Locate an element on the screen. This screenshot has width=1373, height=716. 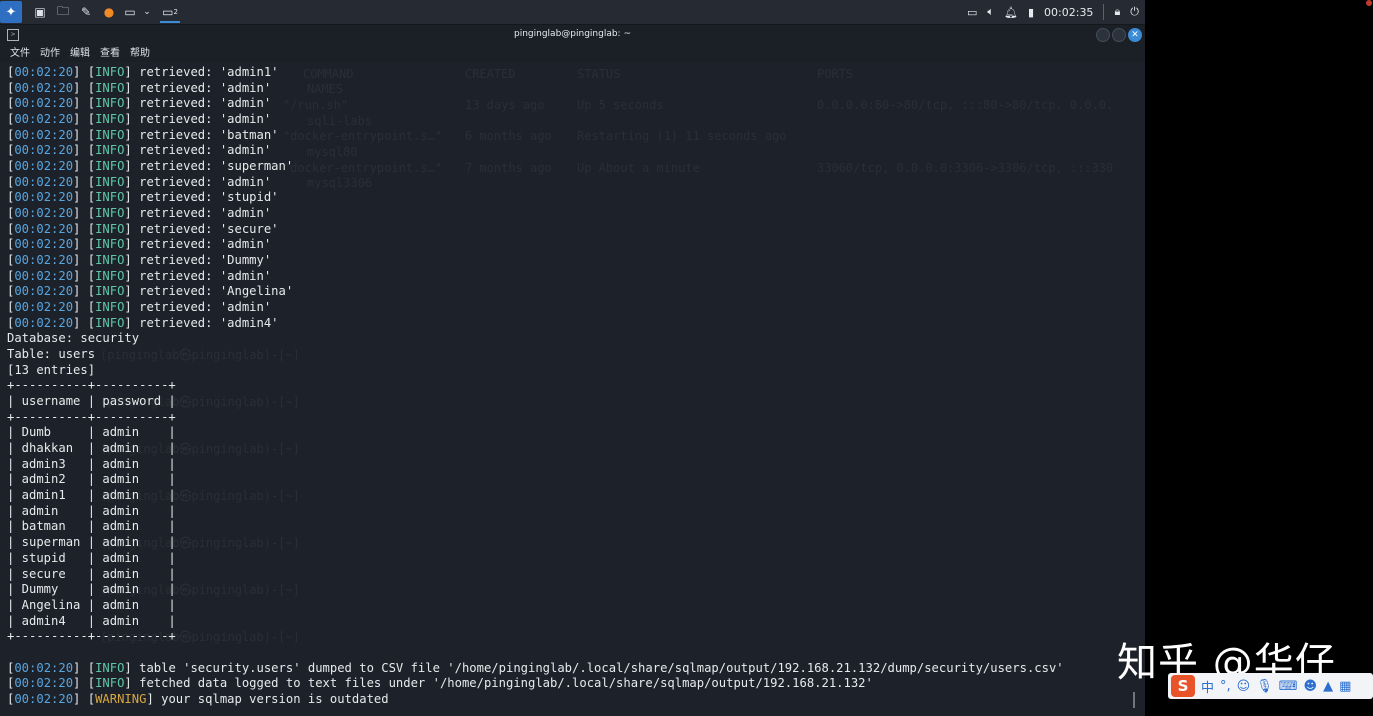
kali-menu-icon: ✦ is located at coordinates (11, 12).